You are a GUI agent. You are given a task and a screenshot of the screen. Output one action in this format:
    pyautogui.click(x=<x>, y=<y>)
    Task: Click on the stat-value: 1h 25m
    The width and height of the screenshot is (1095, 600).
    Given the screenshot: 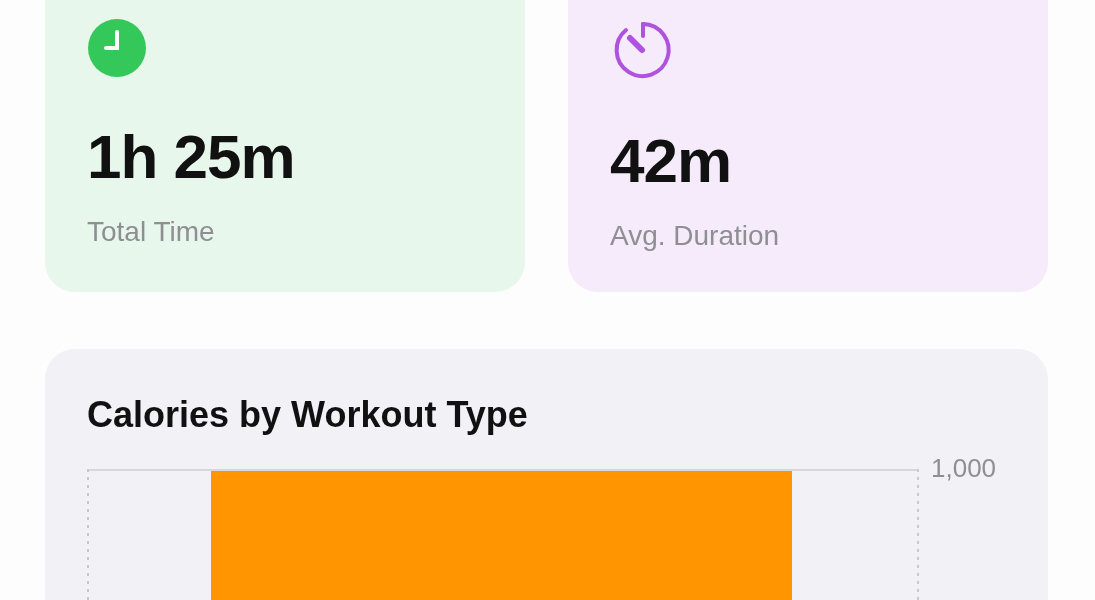 What is the action you would take?
    pyautogui.click(x=191, y=157)
    